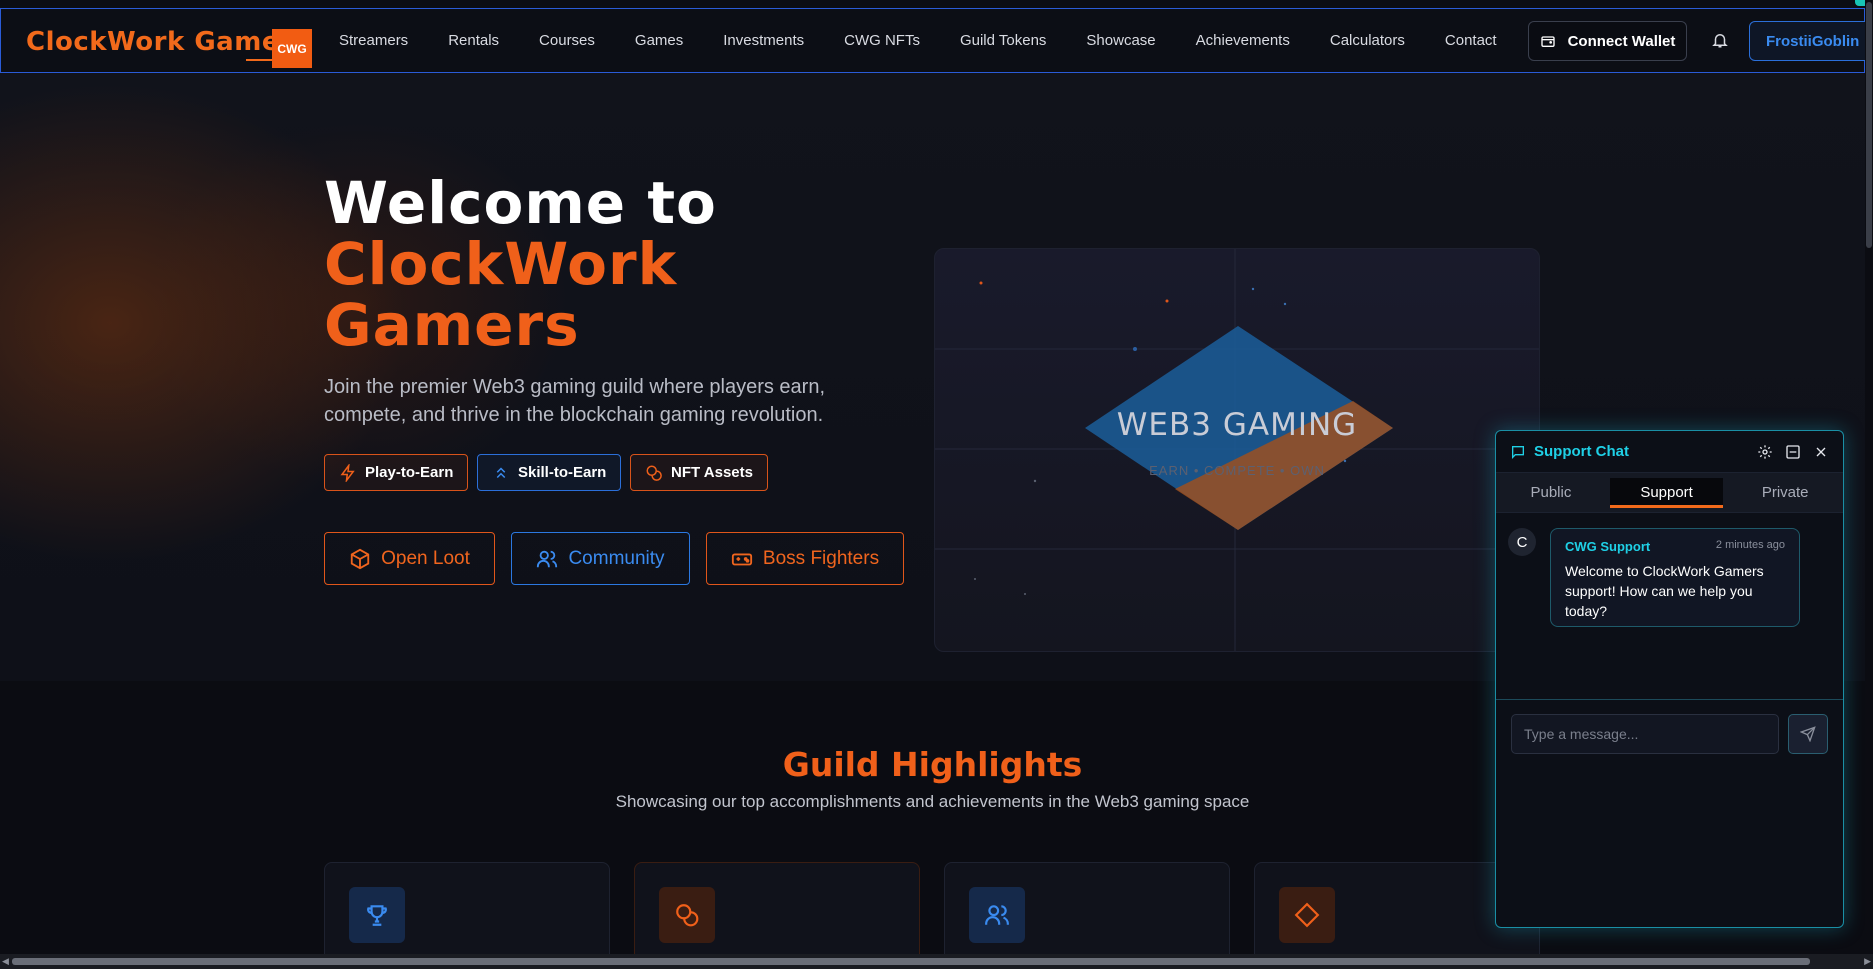 This screenshot has height=969, width=1873. I want to click on vertical-scrollbar-thumb, so click(1869, 125).